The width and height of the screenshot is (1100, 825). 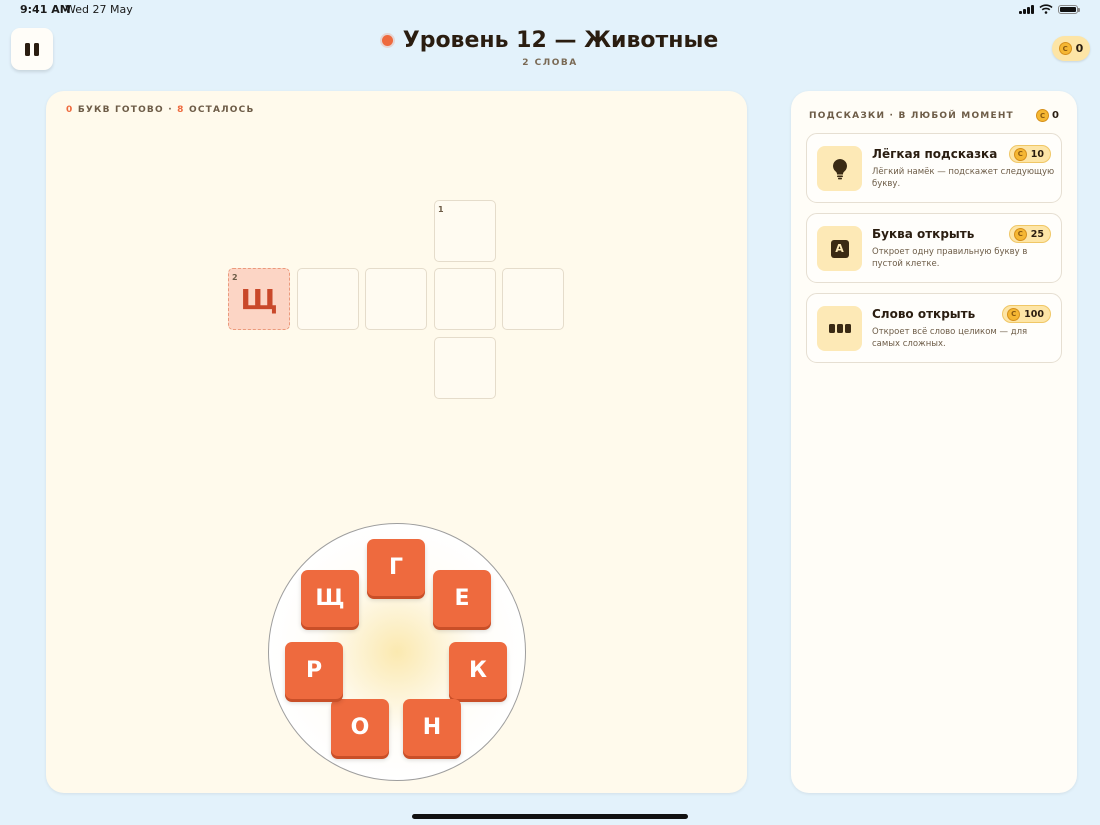 What do you see at coordinates (560, 40) in the screenshot?
I see `level-title-text: Уровень 12 — Животные` at bounding box center [560, 40].